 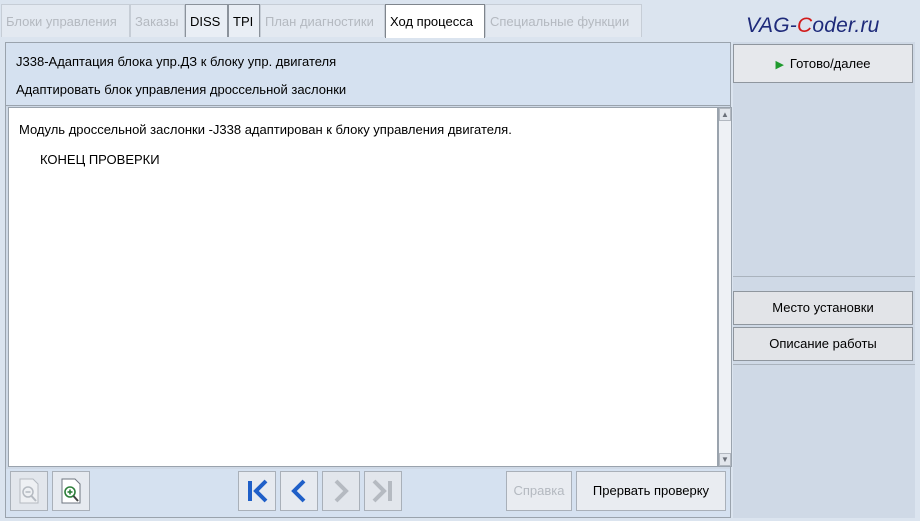 What do you see at coordinates (824, 364) in the screenshot?
I see `side-divider-lower` at bounding box center [824, 364].